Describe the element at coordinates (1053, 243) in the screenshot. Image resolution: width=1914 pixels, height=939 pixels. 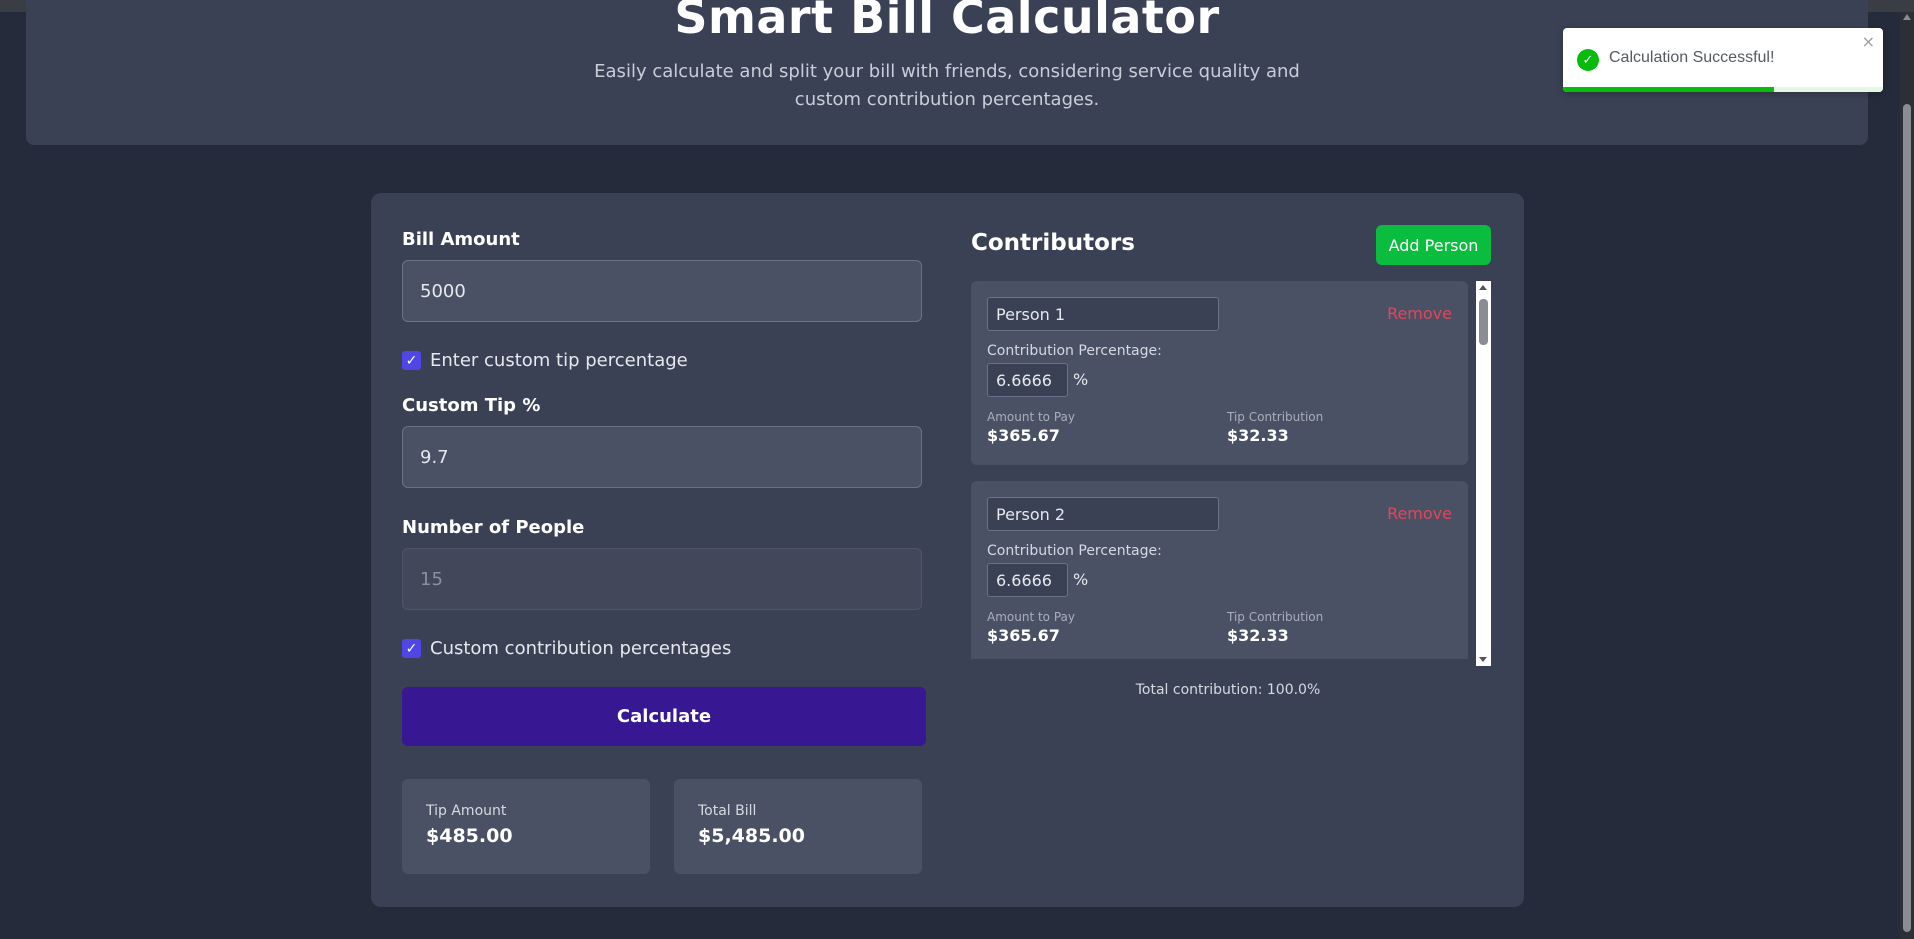
I see `contributors-title: Contributors` at that location.